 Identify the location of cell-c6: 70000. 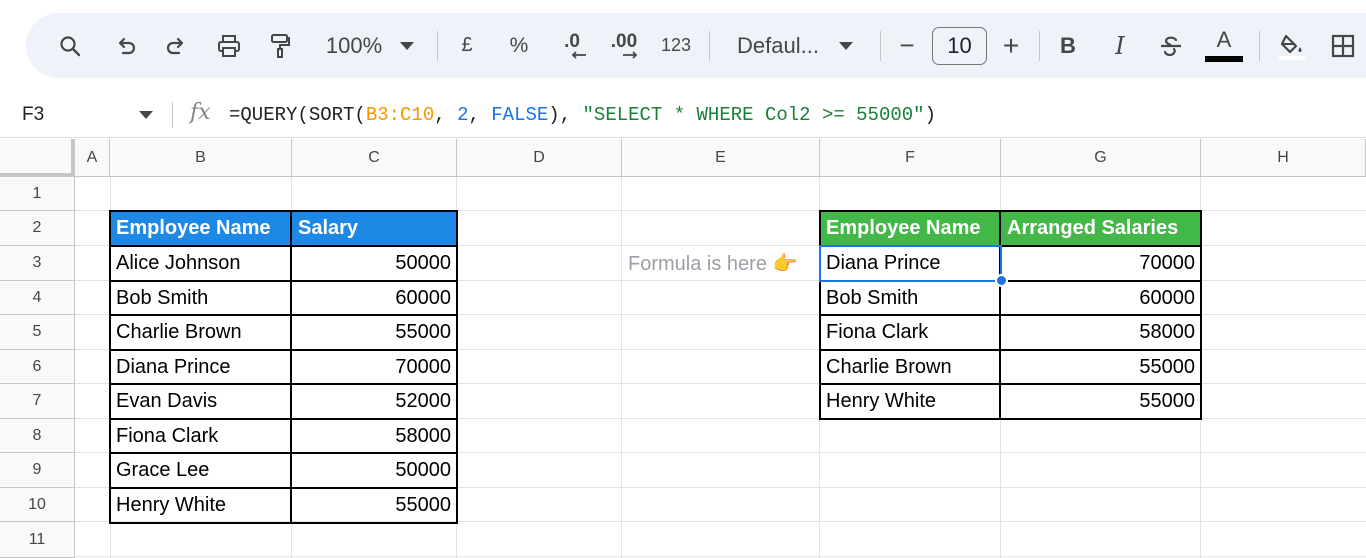
(374, 367).